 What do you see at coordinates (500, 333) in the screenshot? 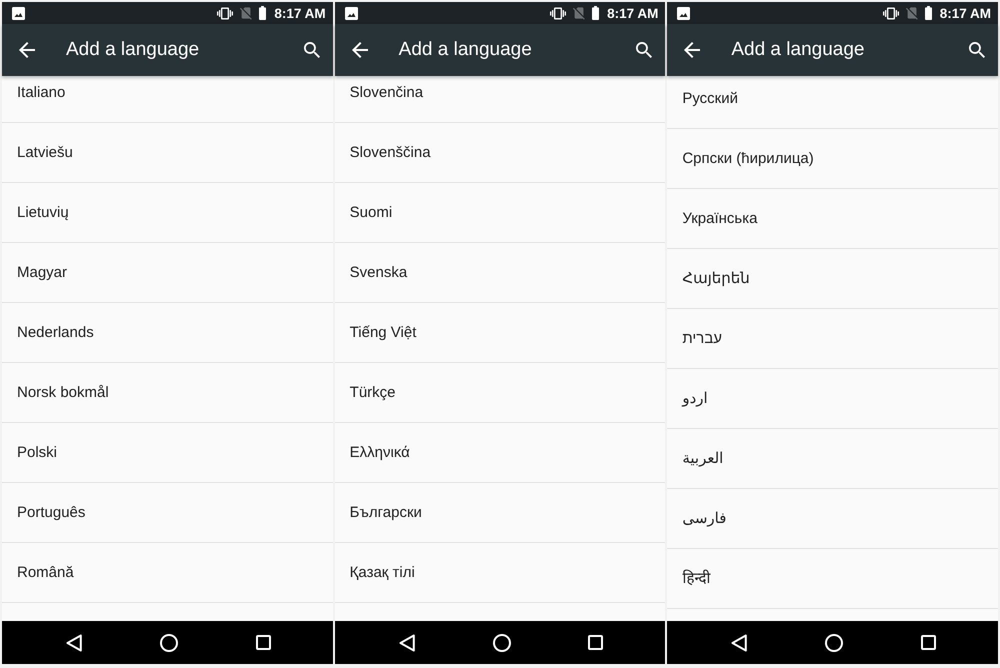
I see `language-item: Tiếng Việt` at bounding box center [500, 333].